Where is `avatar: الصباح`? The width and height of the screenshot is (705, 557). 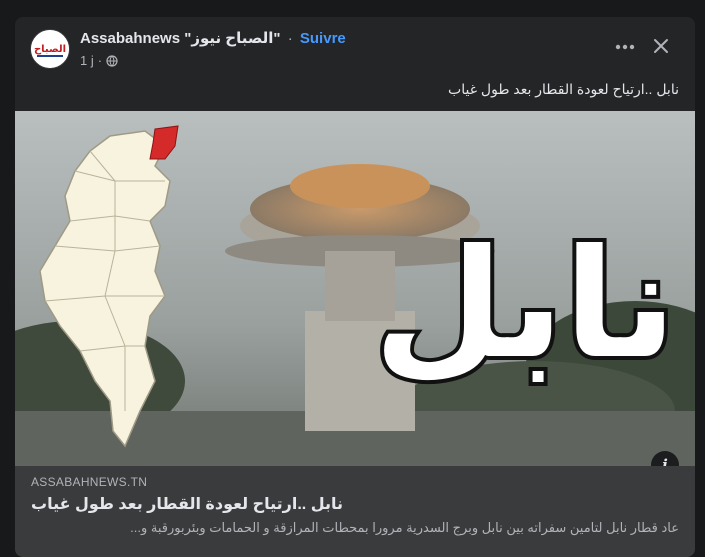
avatar: الصباح is located at coordinates (50, 49).